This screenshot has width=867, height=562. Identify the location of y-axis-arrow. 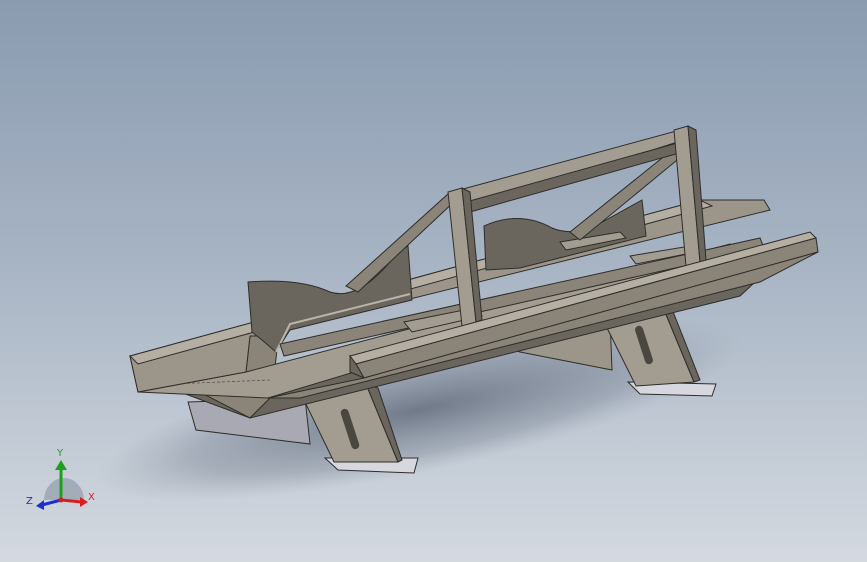
(61, 465).